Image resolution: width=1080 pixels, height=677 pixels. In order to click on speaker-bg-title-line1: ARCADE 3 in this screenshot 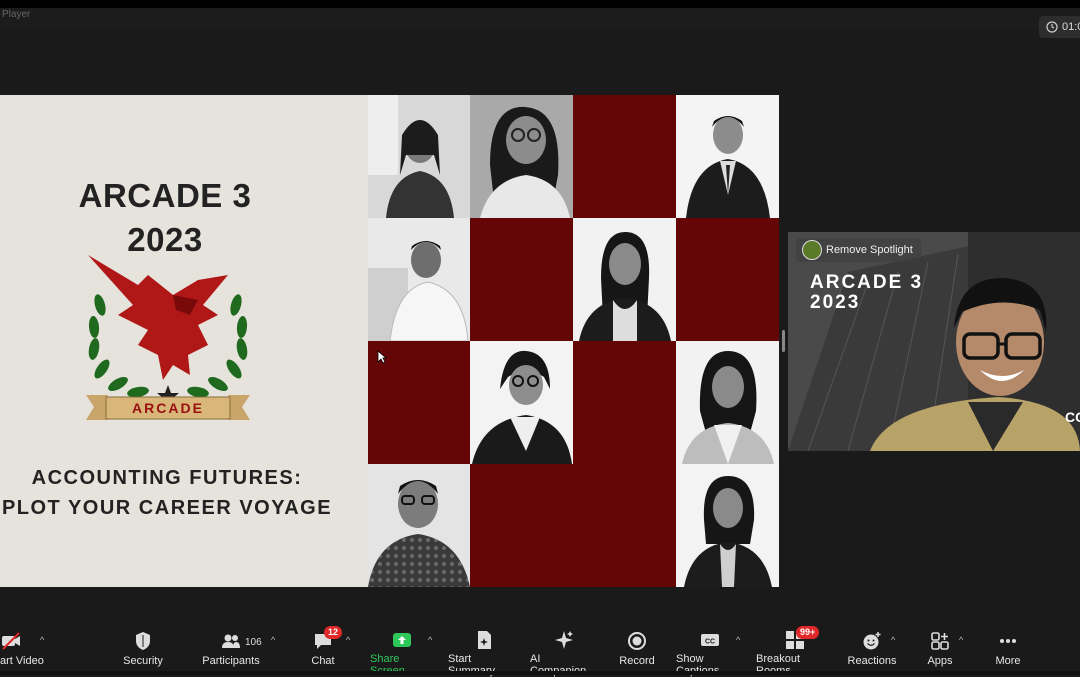, I will do `click(867, 282)`.